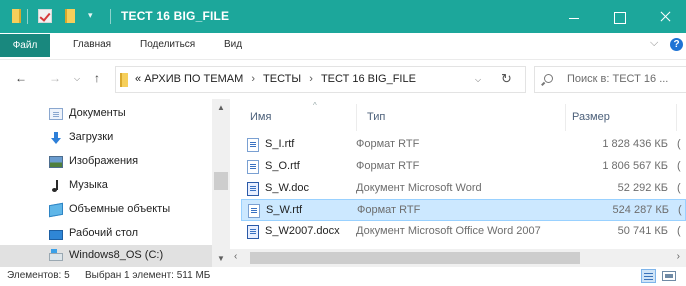 This screenshot has height=286, width=686. I want to click on file-row: S_O.rtf Формат RTF 1 806 567 КБ (, so click(463, 167).